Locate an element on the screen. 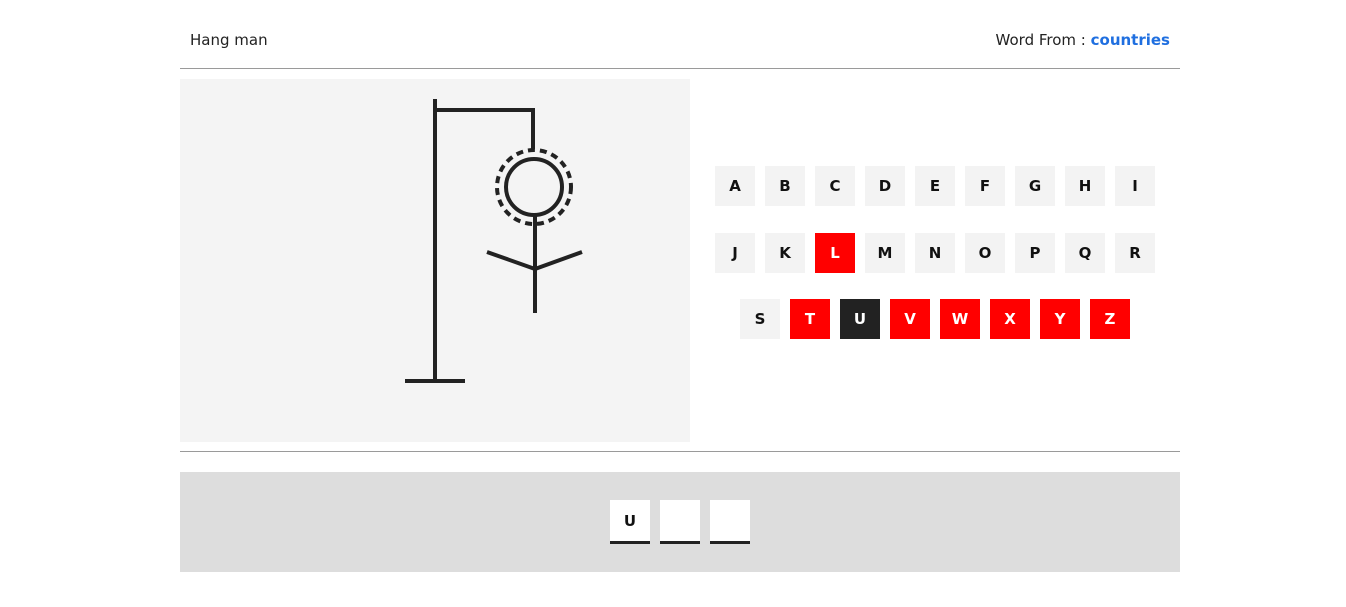  letter-key-j: J is located at coordinates (735, 253).